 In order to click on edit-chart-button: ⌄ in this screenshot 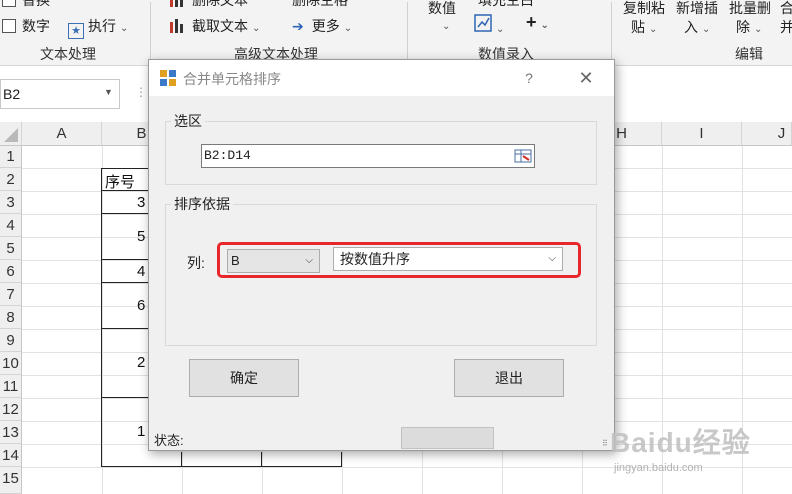, I will do `click(489, 24)`.